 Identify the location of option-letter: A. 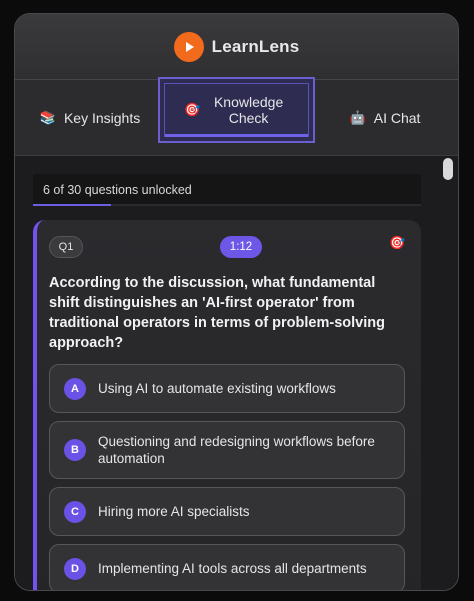
(75, 388).